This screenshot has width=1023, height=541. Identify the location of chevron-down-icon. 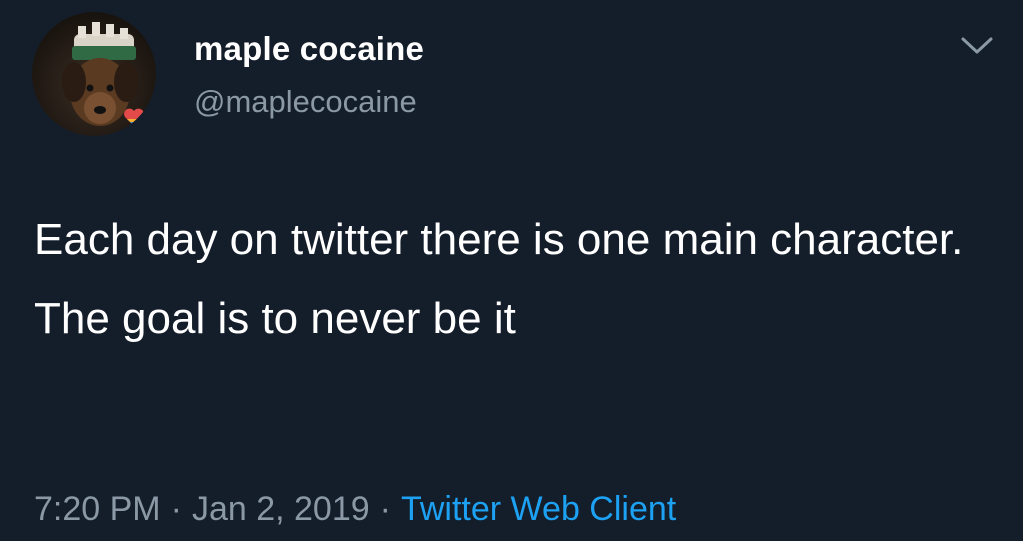
(977, 45).